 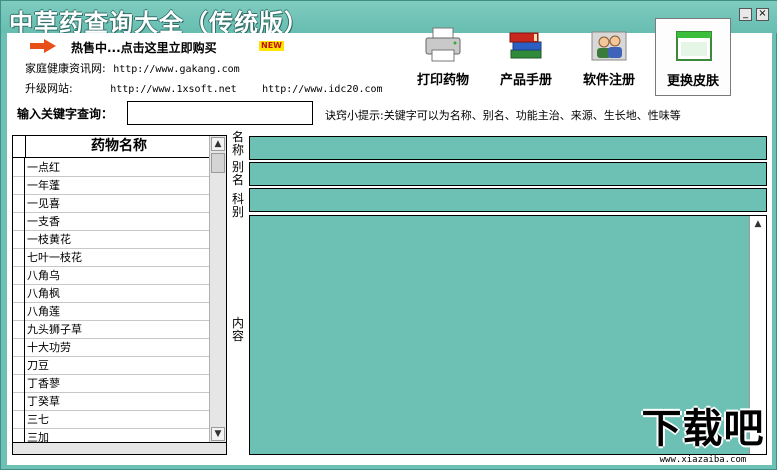 I want to click on list-item: 三七, so click(x=112, y=419).